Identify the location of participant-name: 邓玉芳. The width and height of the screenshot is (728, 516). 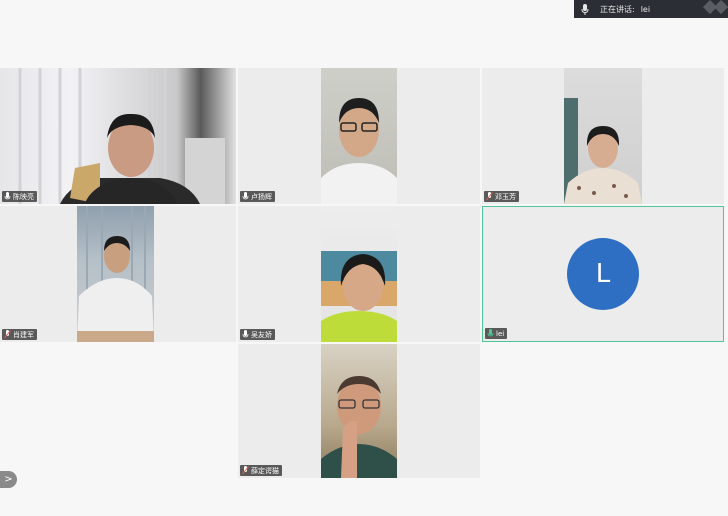
(505, 196).